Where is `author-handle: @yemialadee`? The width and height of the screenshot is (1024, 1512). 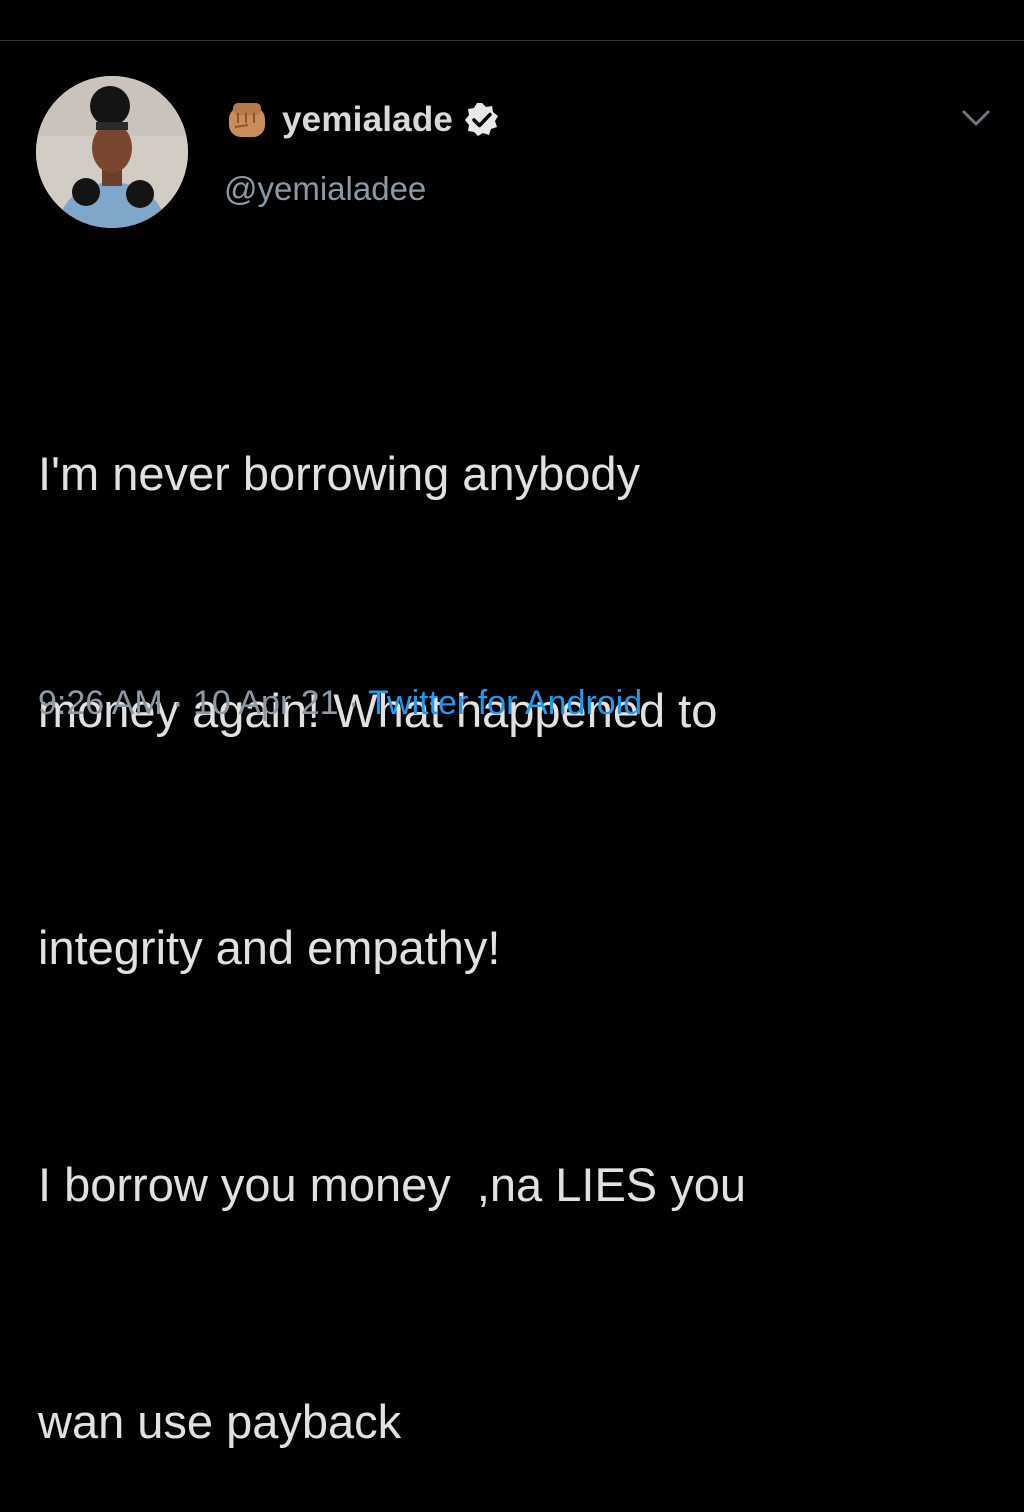 author-handle: @yemialadee is located at coordinates (325, 189).